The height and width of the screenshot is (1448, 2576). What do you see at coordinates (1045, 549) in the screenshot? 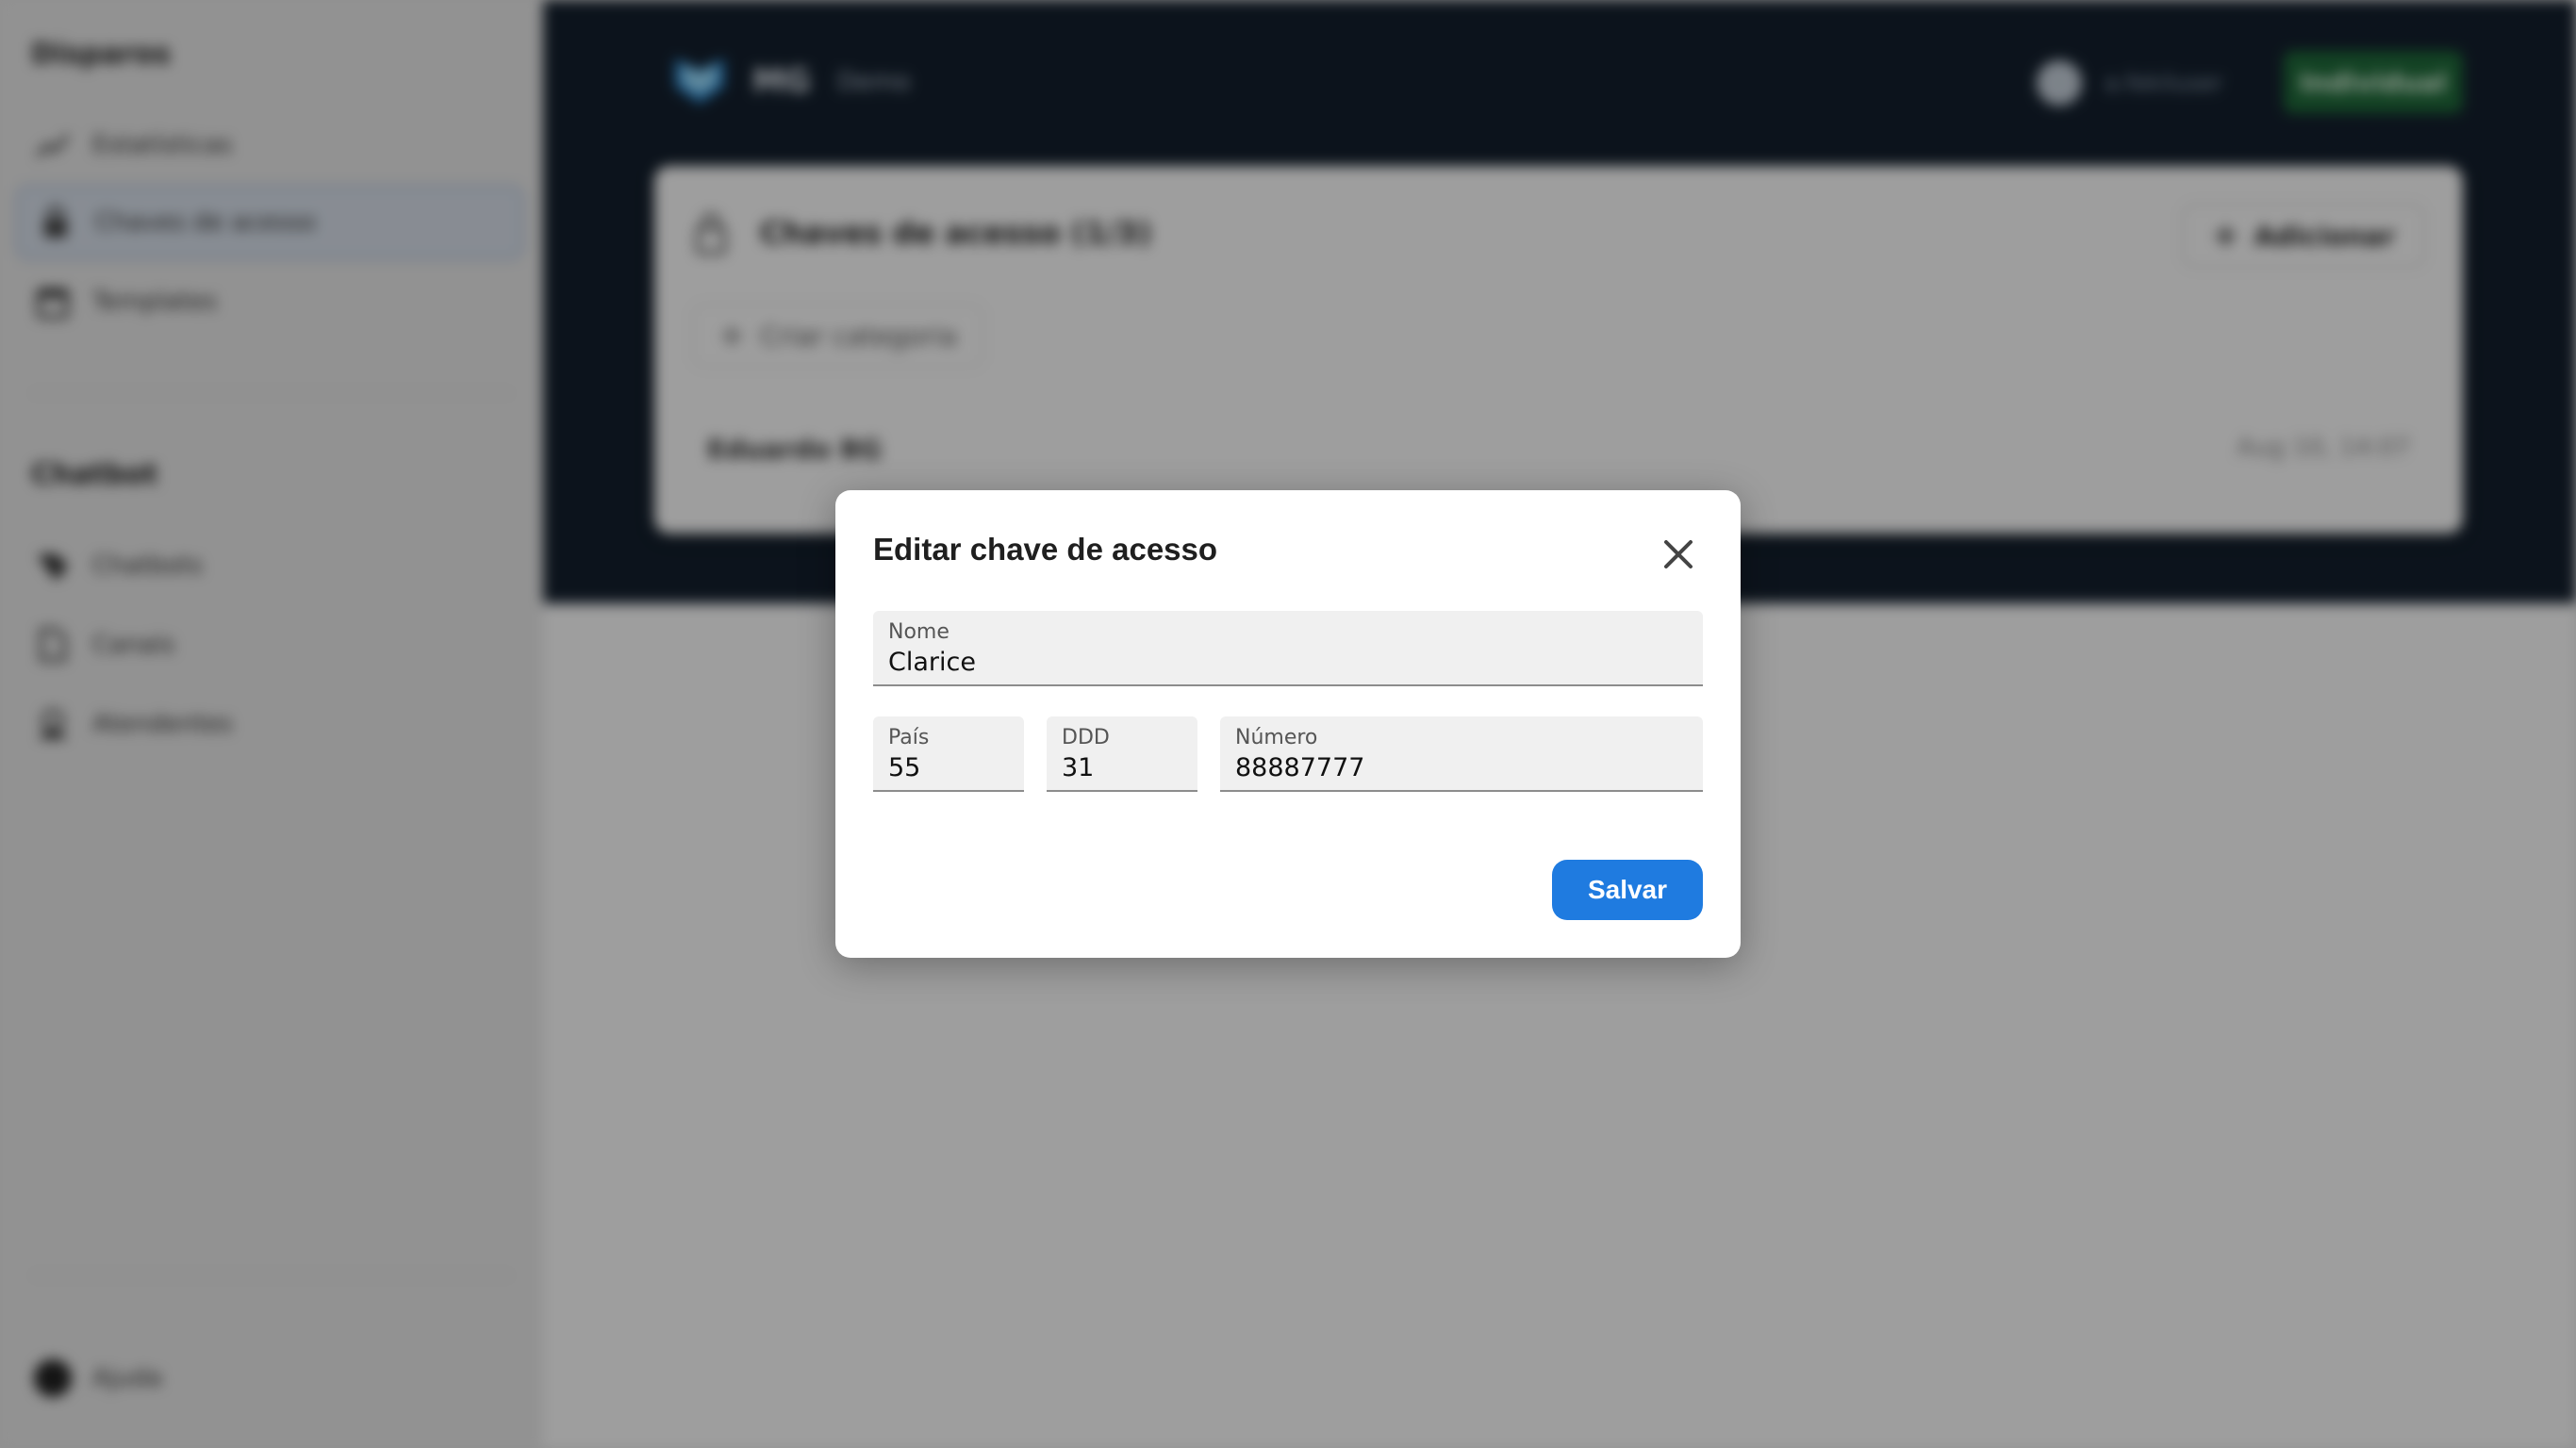
I see `dialog-title: Editar chave de acesso` at bounding box center [1045, 549].